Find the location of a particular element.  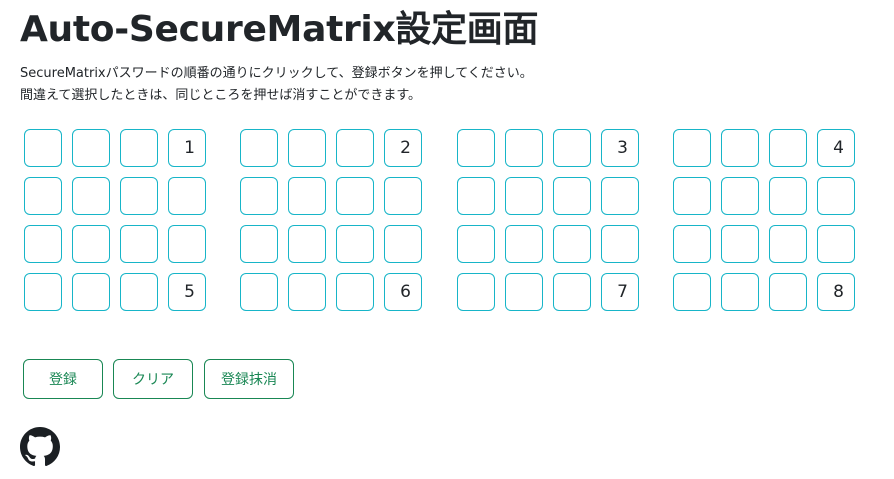

matrix-cell: 4 is located at coordinates (836, 148).